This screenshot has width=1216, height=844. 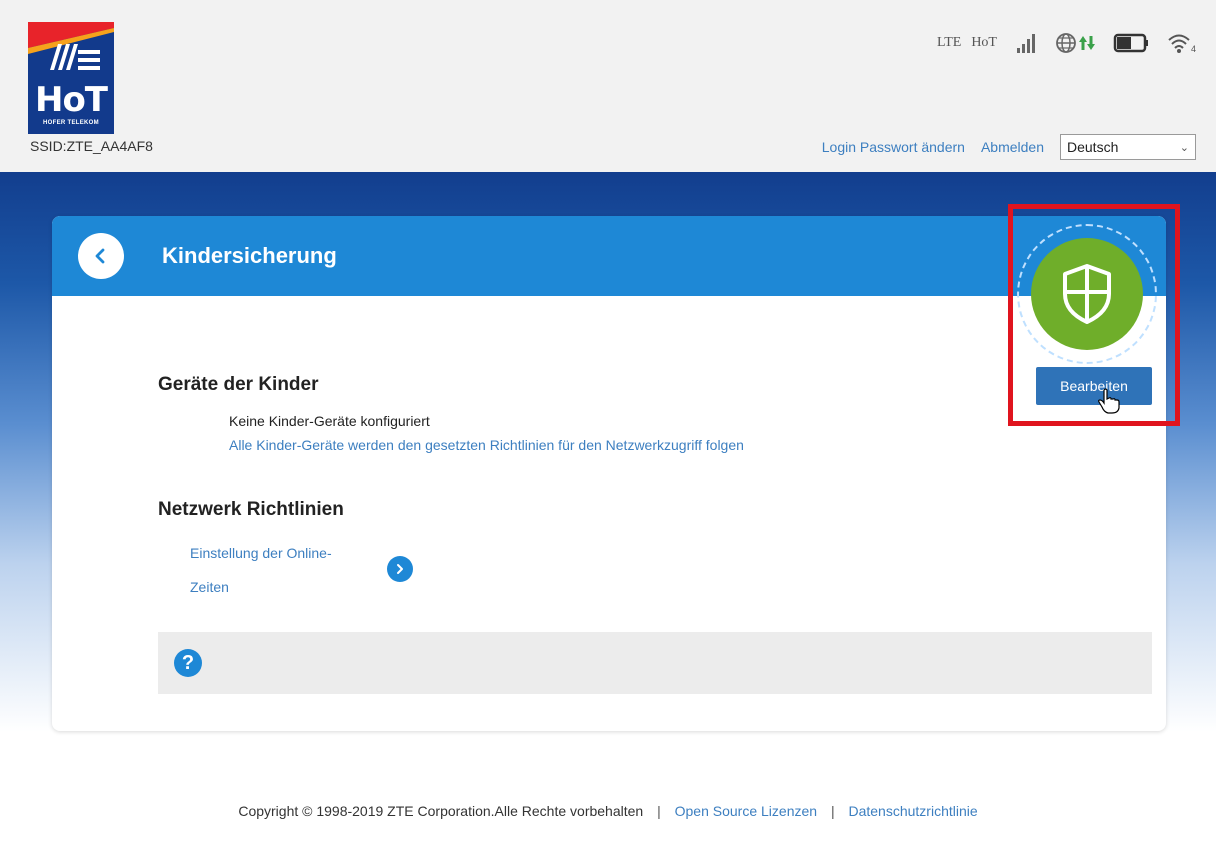 I want to click on network-policies-title: Netzwerk Richtlinien, so click(x=251, y=509).